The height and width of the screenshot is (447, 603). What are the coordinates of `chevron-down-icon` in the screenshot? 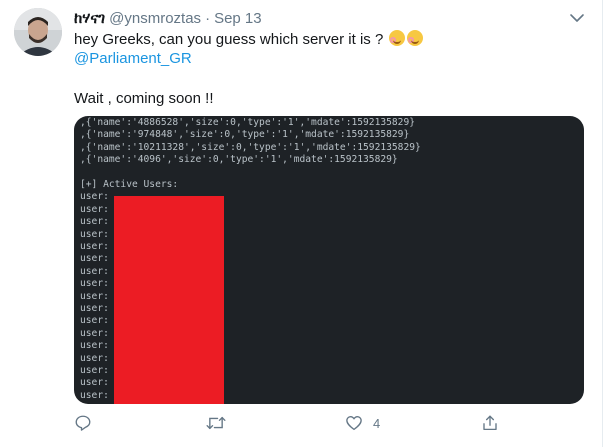 It's located at (577, 18).